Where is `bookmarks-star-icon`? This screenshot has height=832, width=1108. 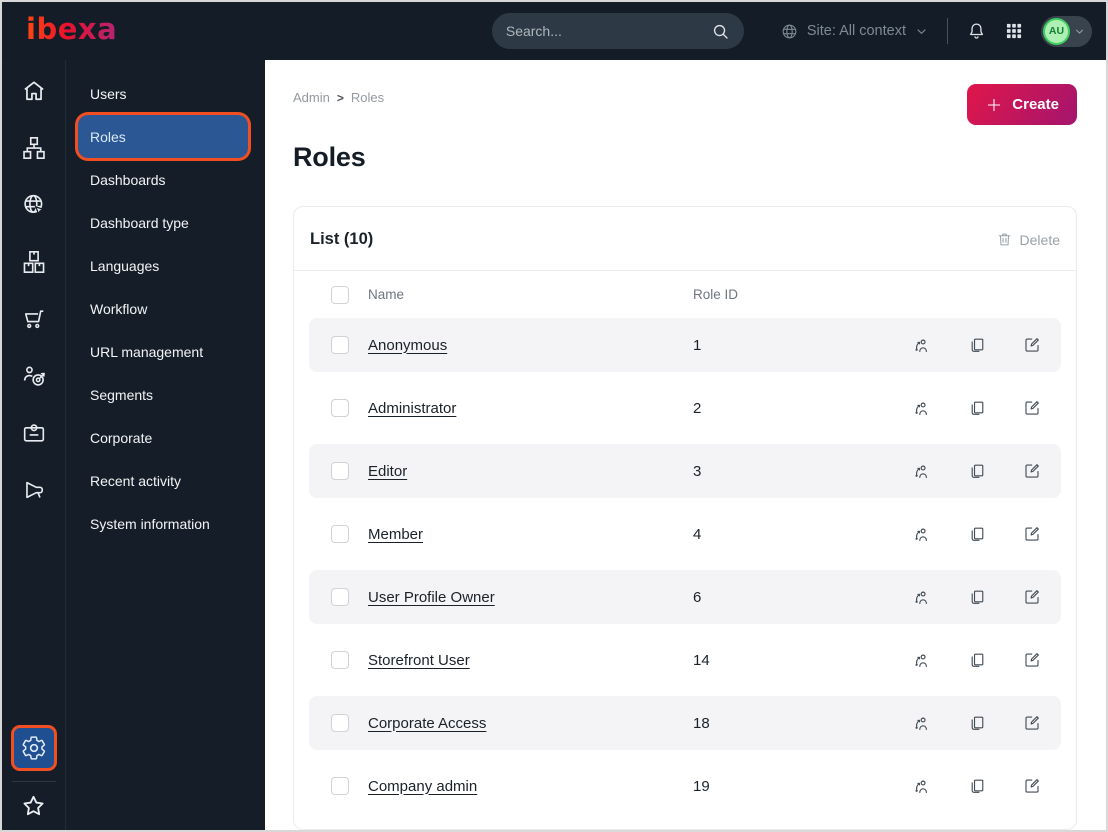
bookmarks-star-icon is located at coordinates (33, 806).